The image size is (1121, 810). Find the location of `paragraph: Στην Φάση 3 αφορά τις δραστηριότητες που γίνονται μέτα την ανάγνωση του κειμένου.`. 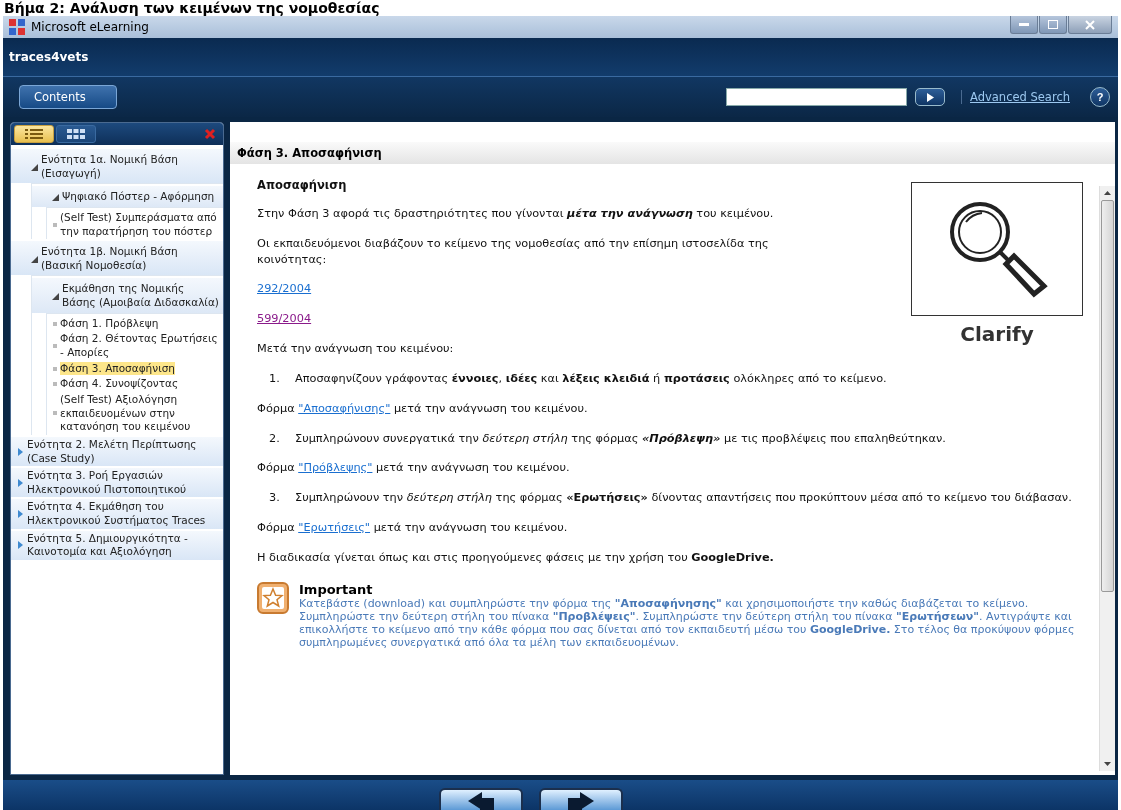

paragraph: Στην Φάση 3 αφορά τις δραστηριότητες που γίνονται μέτα την ανάγνωση του κειμένου. is located at coordinates (516, 214).